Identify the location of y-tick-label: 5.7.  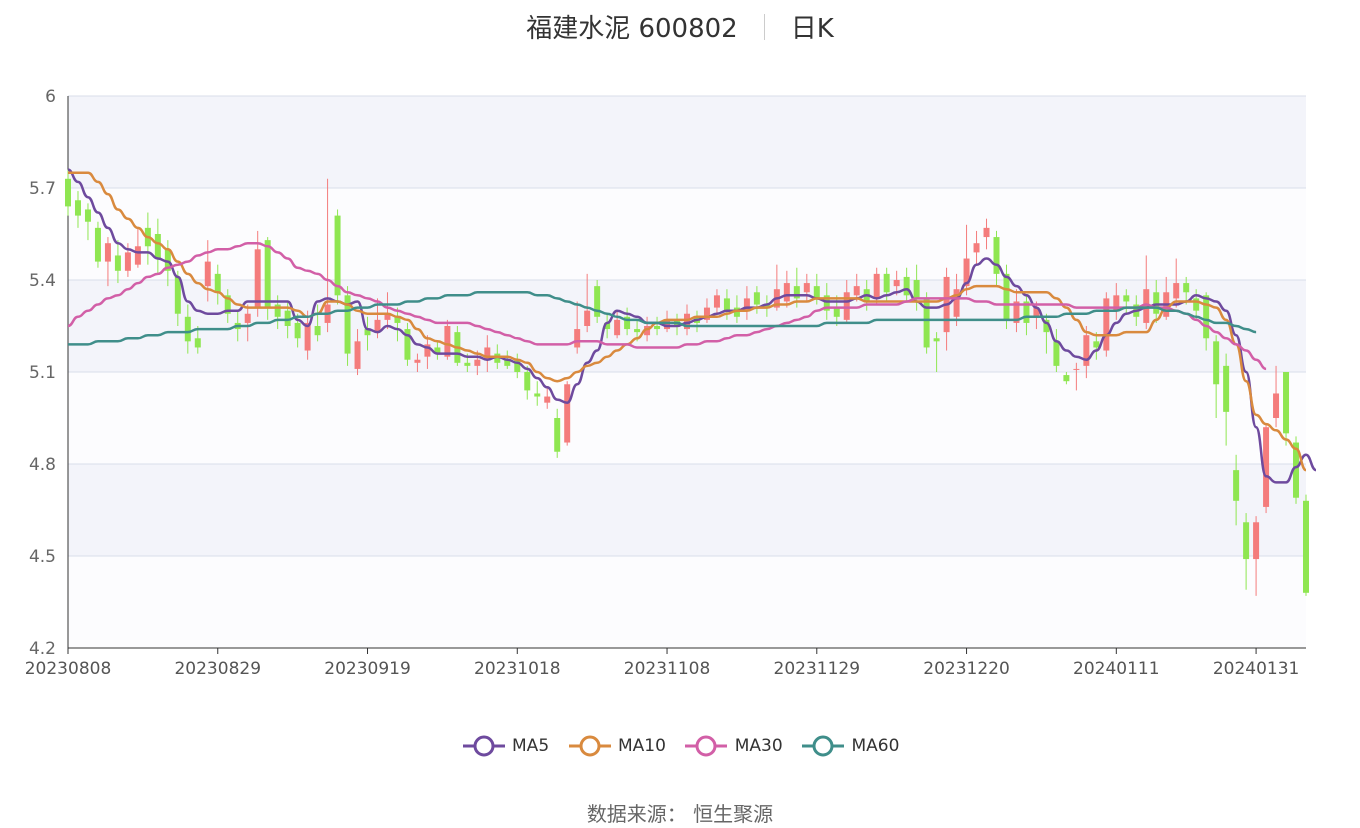
(42, 189).